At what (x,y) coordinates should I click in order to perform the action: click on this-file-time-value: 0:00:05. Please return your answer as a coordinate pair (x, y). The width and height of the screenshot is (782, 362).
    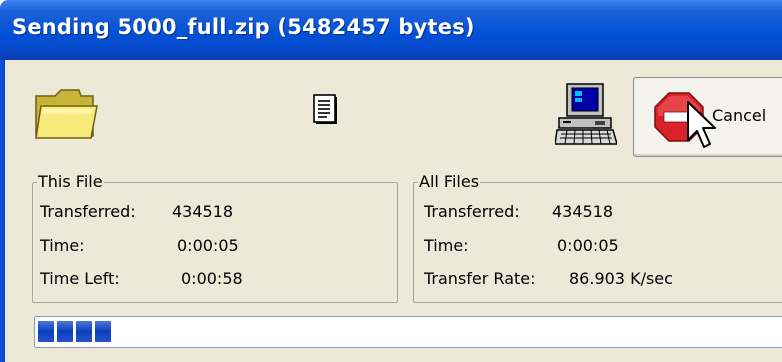
    Looking at the image, I should click on (208, 245).